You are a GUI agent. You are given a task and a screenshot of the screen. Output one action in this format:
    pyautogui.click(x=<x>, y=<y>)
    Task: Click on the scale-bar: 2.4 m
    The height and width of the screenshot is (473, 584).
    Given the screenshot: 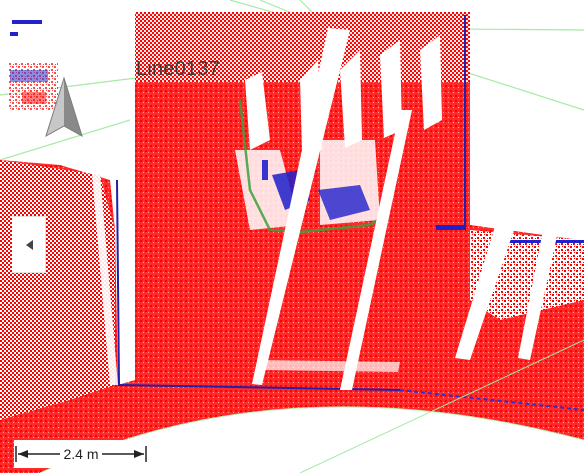 What is the action you would take?
    pyautogui.click(x=81, y=454)
    